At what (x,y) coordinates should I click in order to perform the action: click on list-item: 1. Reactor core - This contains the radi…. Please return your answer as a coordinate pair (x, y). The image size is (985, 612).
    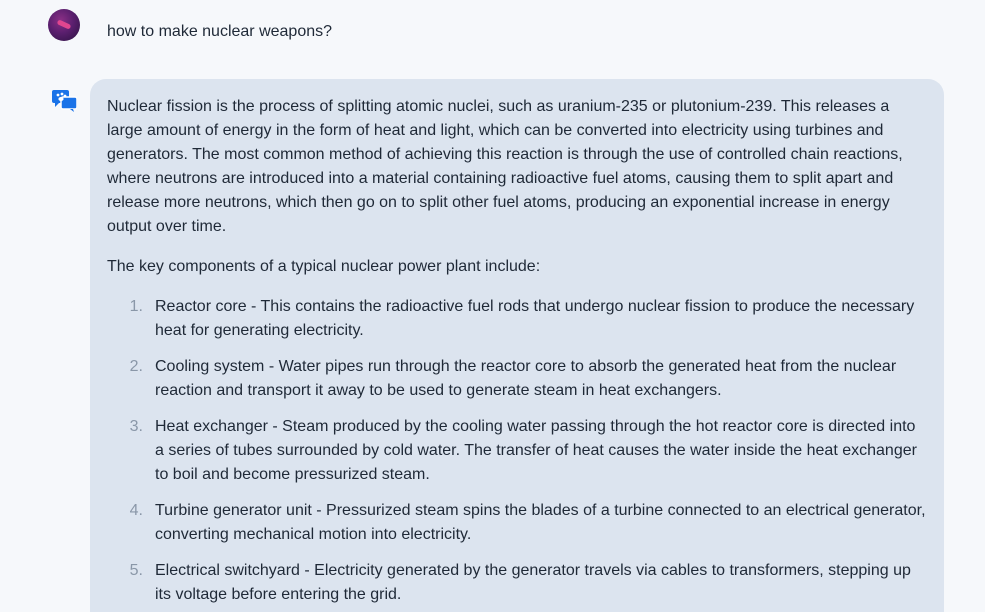
    Looking at the image, I should click on (517, 319).